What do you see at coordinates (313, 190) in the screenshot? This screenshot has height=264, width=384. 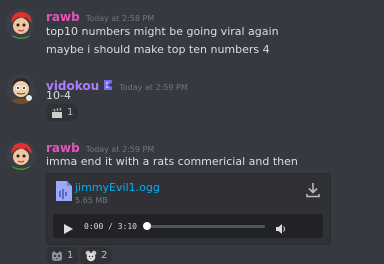 I see `download-icon` at bounding box center [313, 190].